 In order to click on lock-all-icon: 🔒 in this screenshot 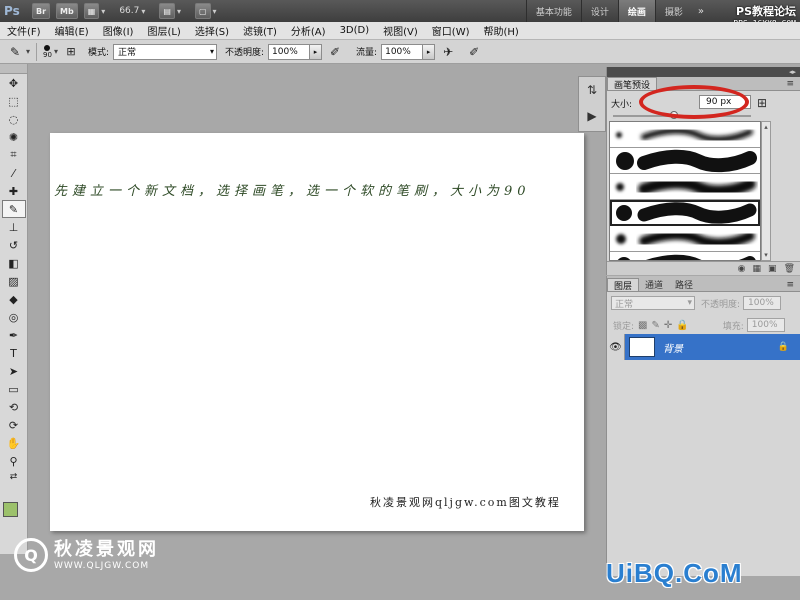, I will do `click(682, 325)`.